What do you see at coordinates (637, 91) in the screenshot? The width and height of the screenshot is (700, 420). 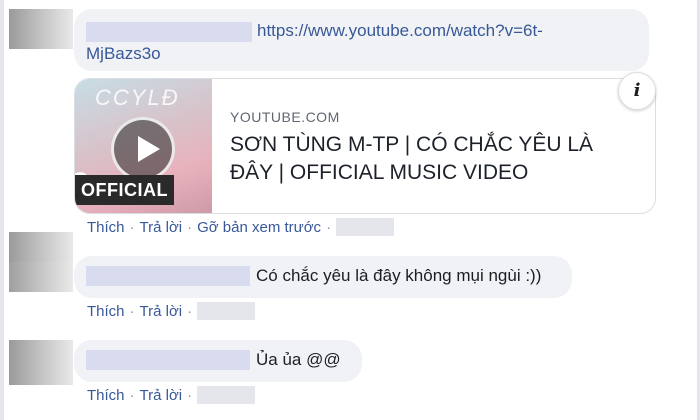 I see `info-icon: i` at bounding box center [637, 91].